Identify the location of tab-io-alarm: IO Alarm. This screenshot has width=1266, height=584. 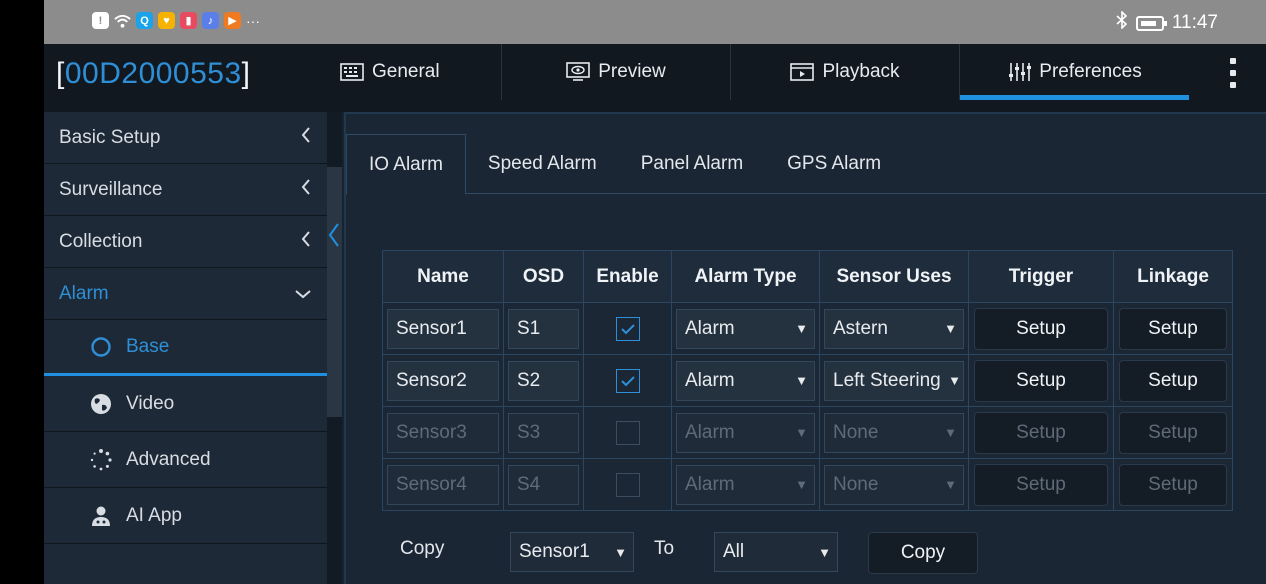
(406, 164).